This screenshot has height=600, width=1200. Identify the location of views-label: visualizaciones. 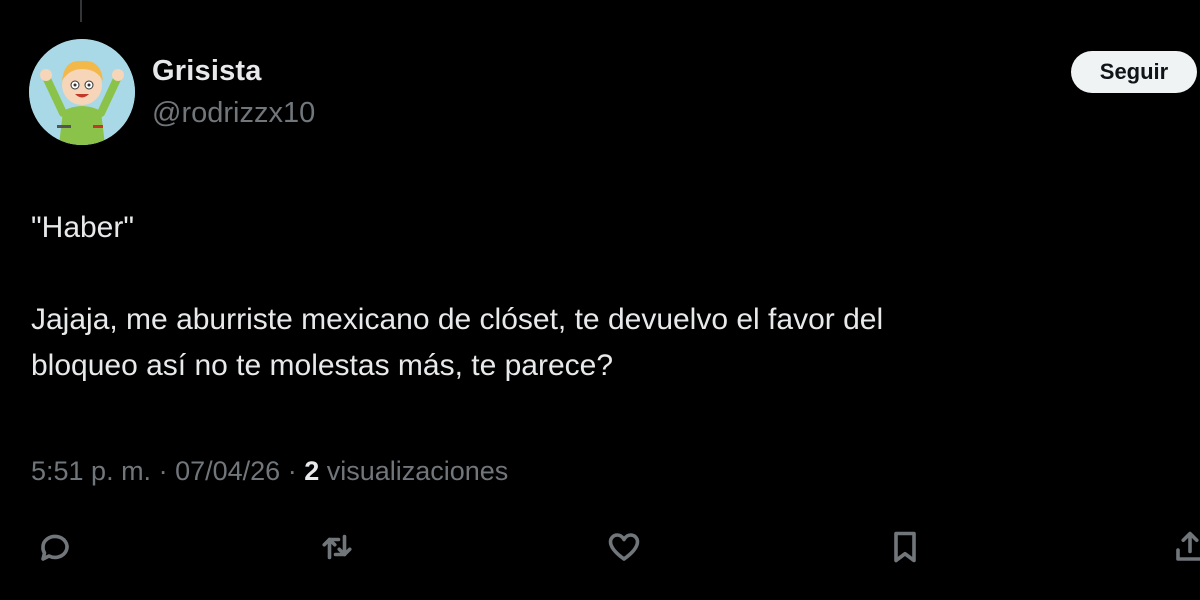
(414, 471).